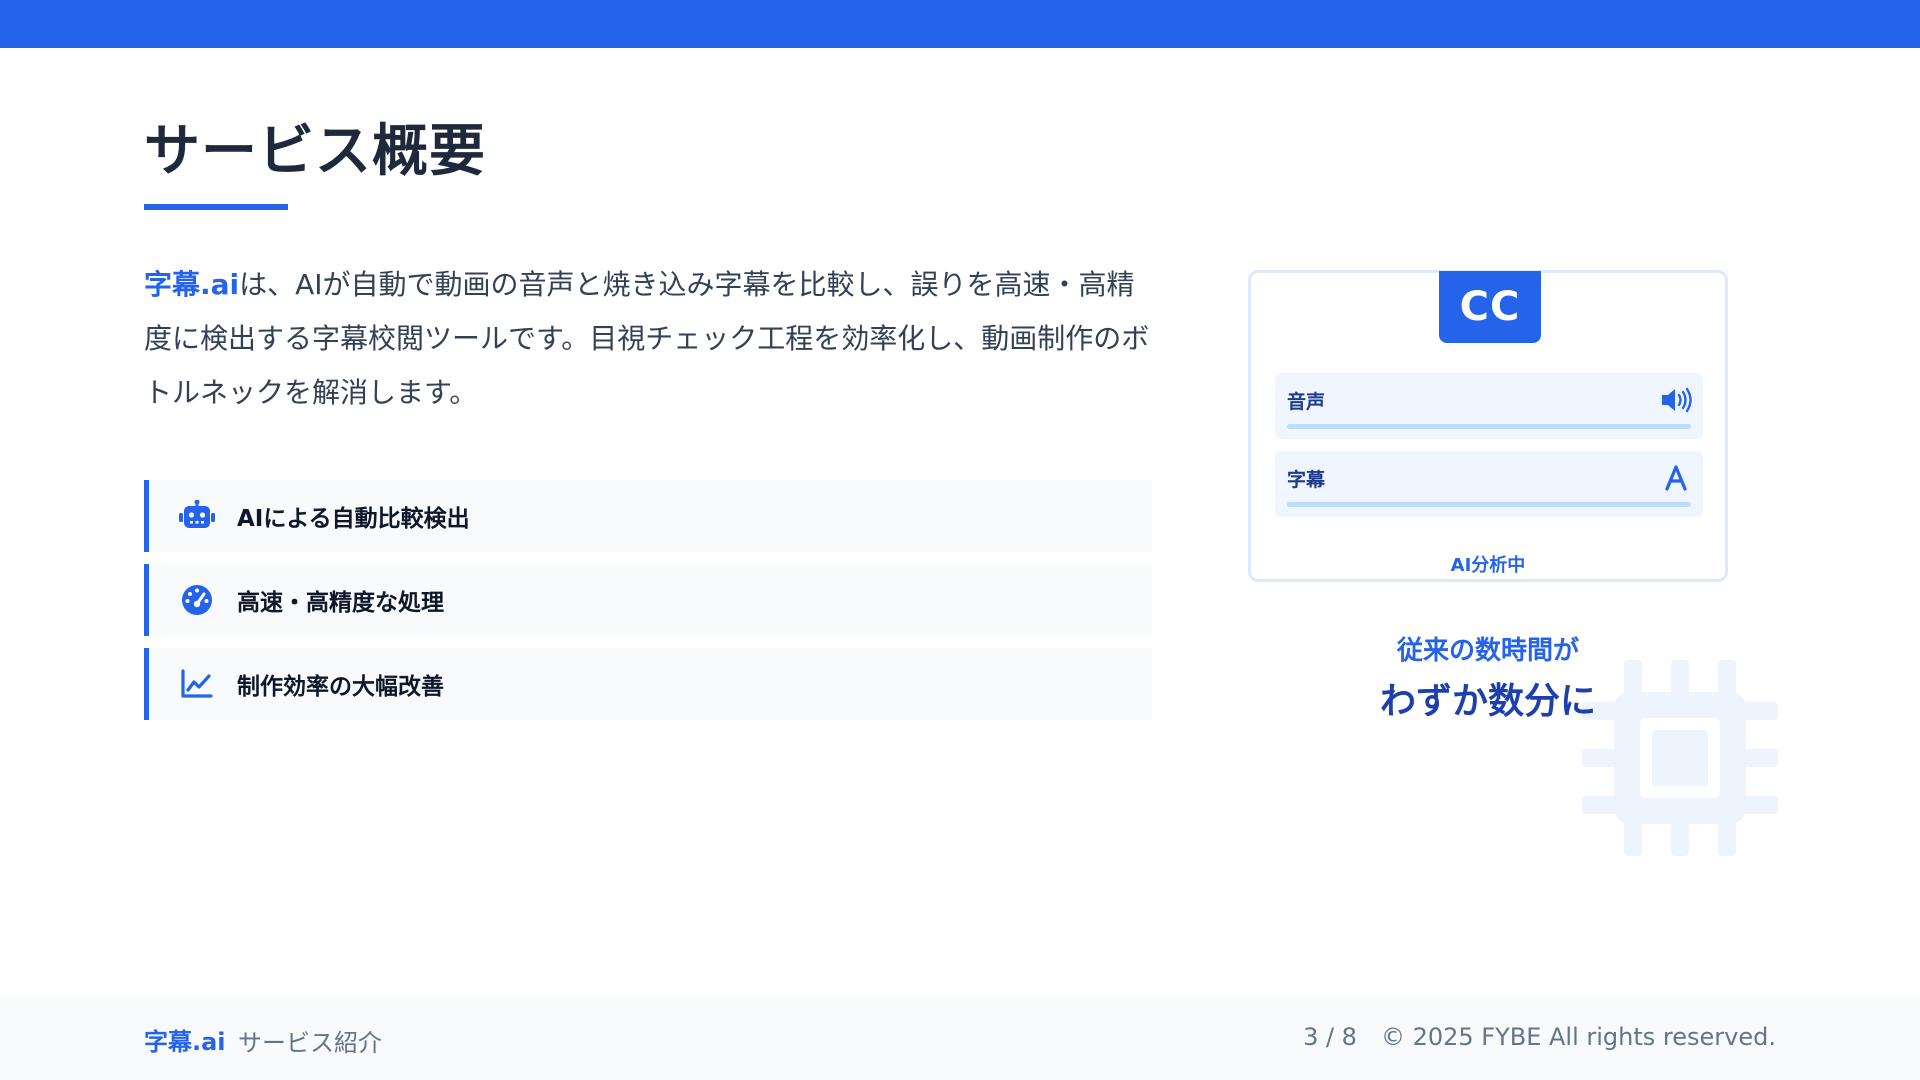 This screenshot has height=1080, width=1920. Describe the element at coordinates (1489, 504) in the screenshot. I see `subtitle-track-bar` at that location.